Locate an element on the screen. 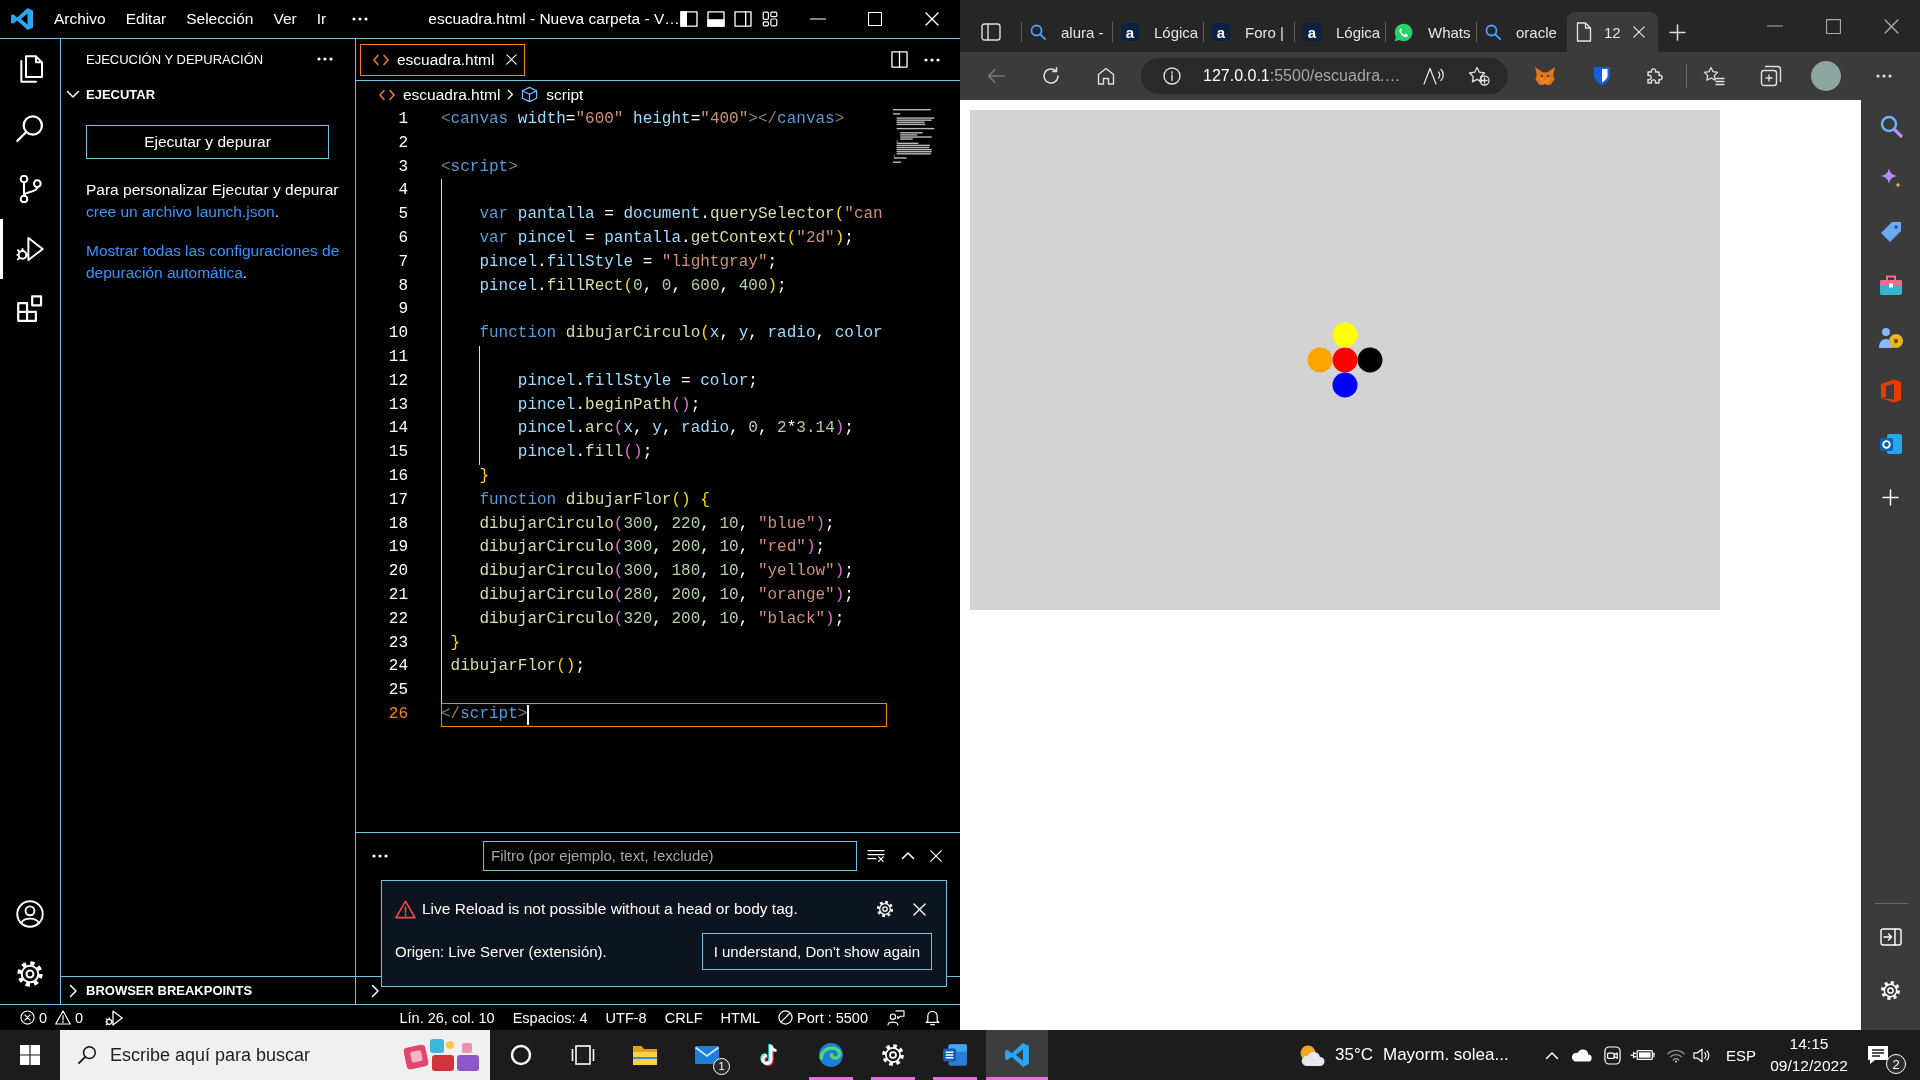 The width and height of the screenshot is (1920, 1080). bell-icon is located at coordinates (932, 1017).